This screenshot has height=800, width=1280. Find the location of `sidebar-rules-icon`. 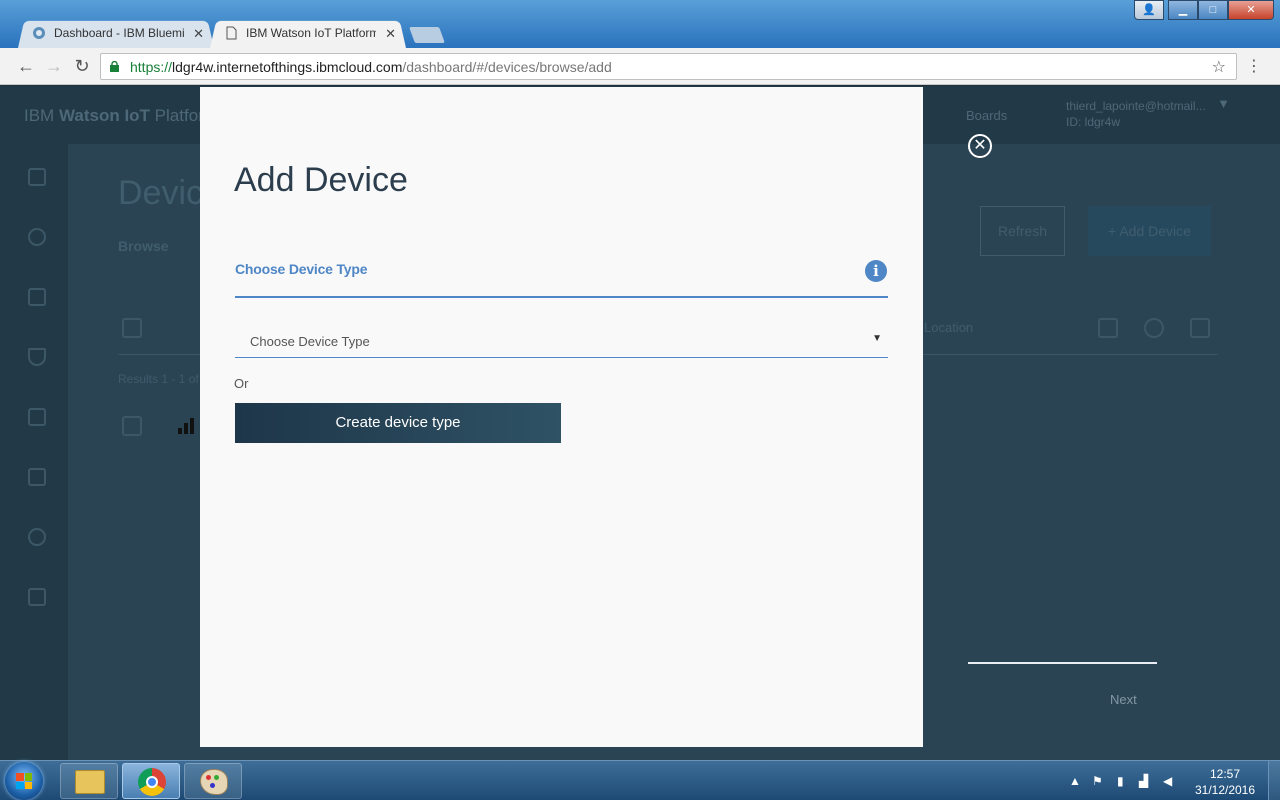

sidebar-rules-icon is located at coordinates (37, 417).